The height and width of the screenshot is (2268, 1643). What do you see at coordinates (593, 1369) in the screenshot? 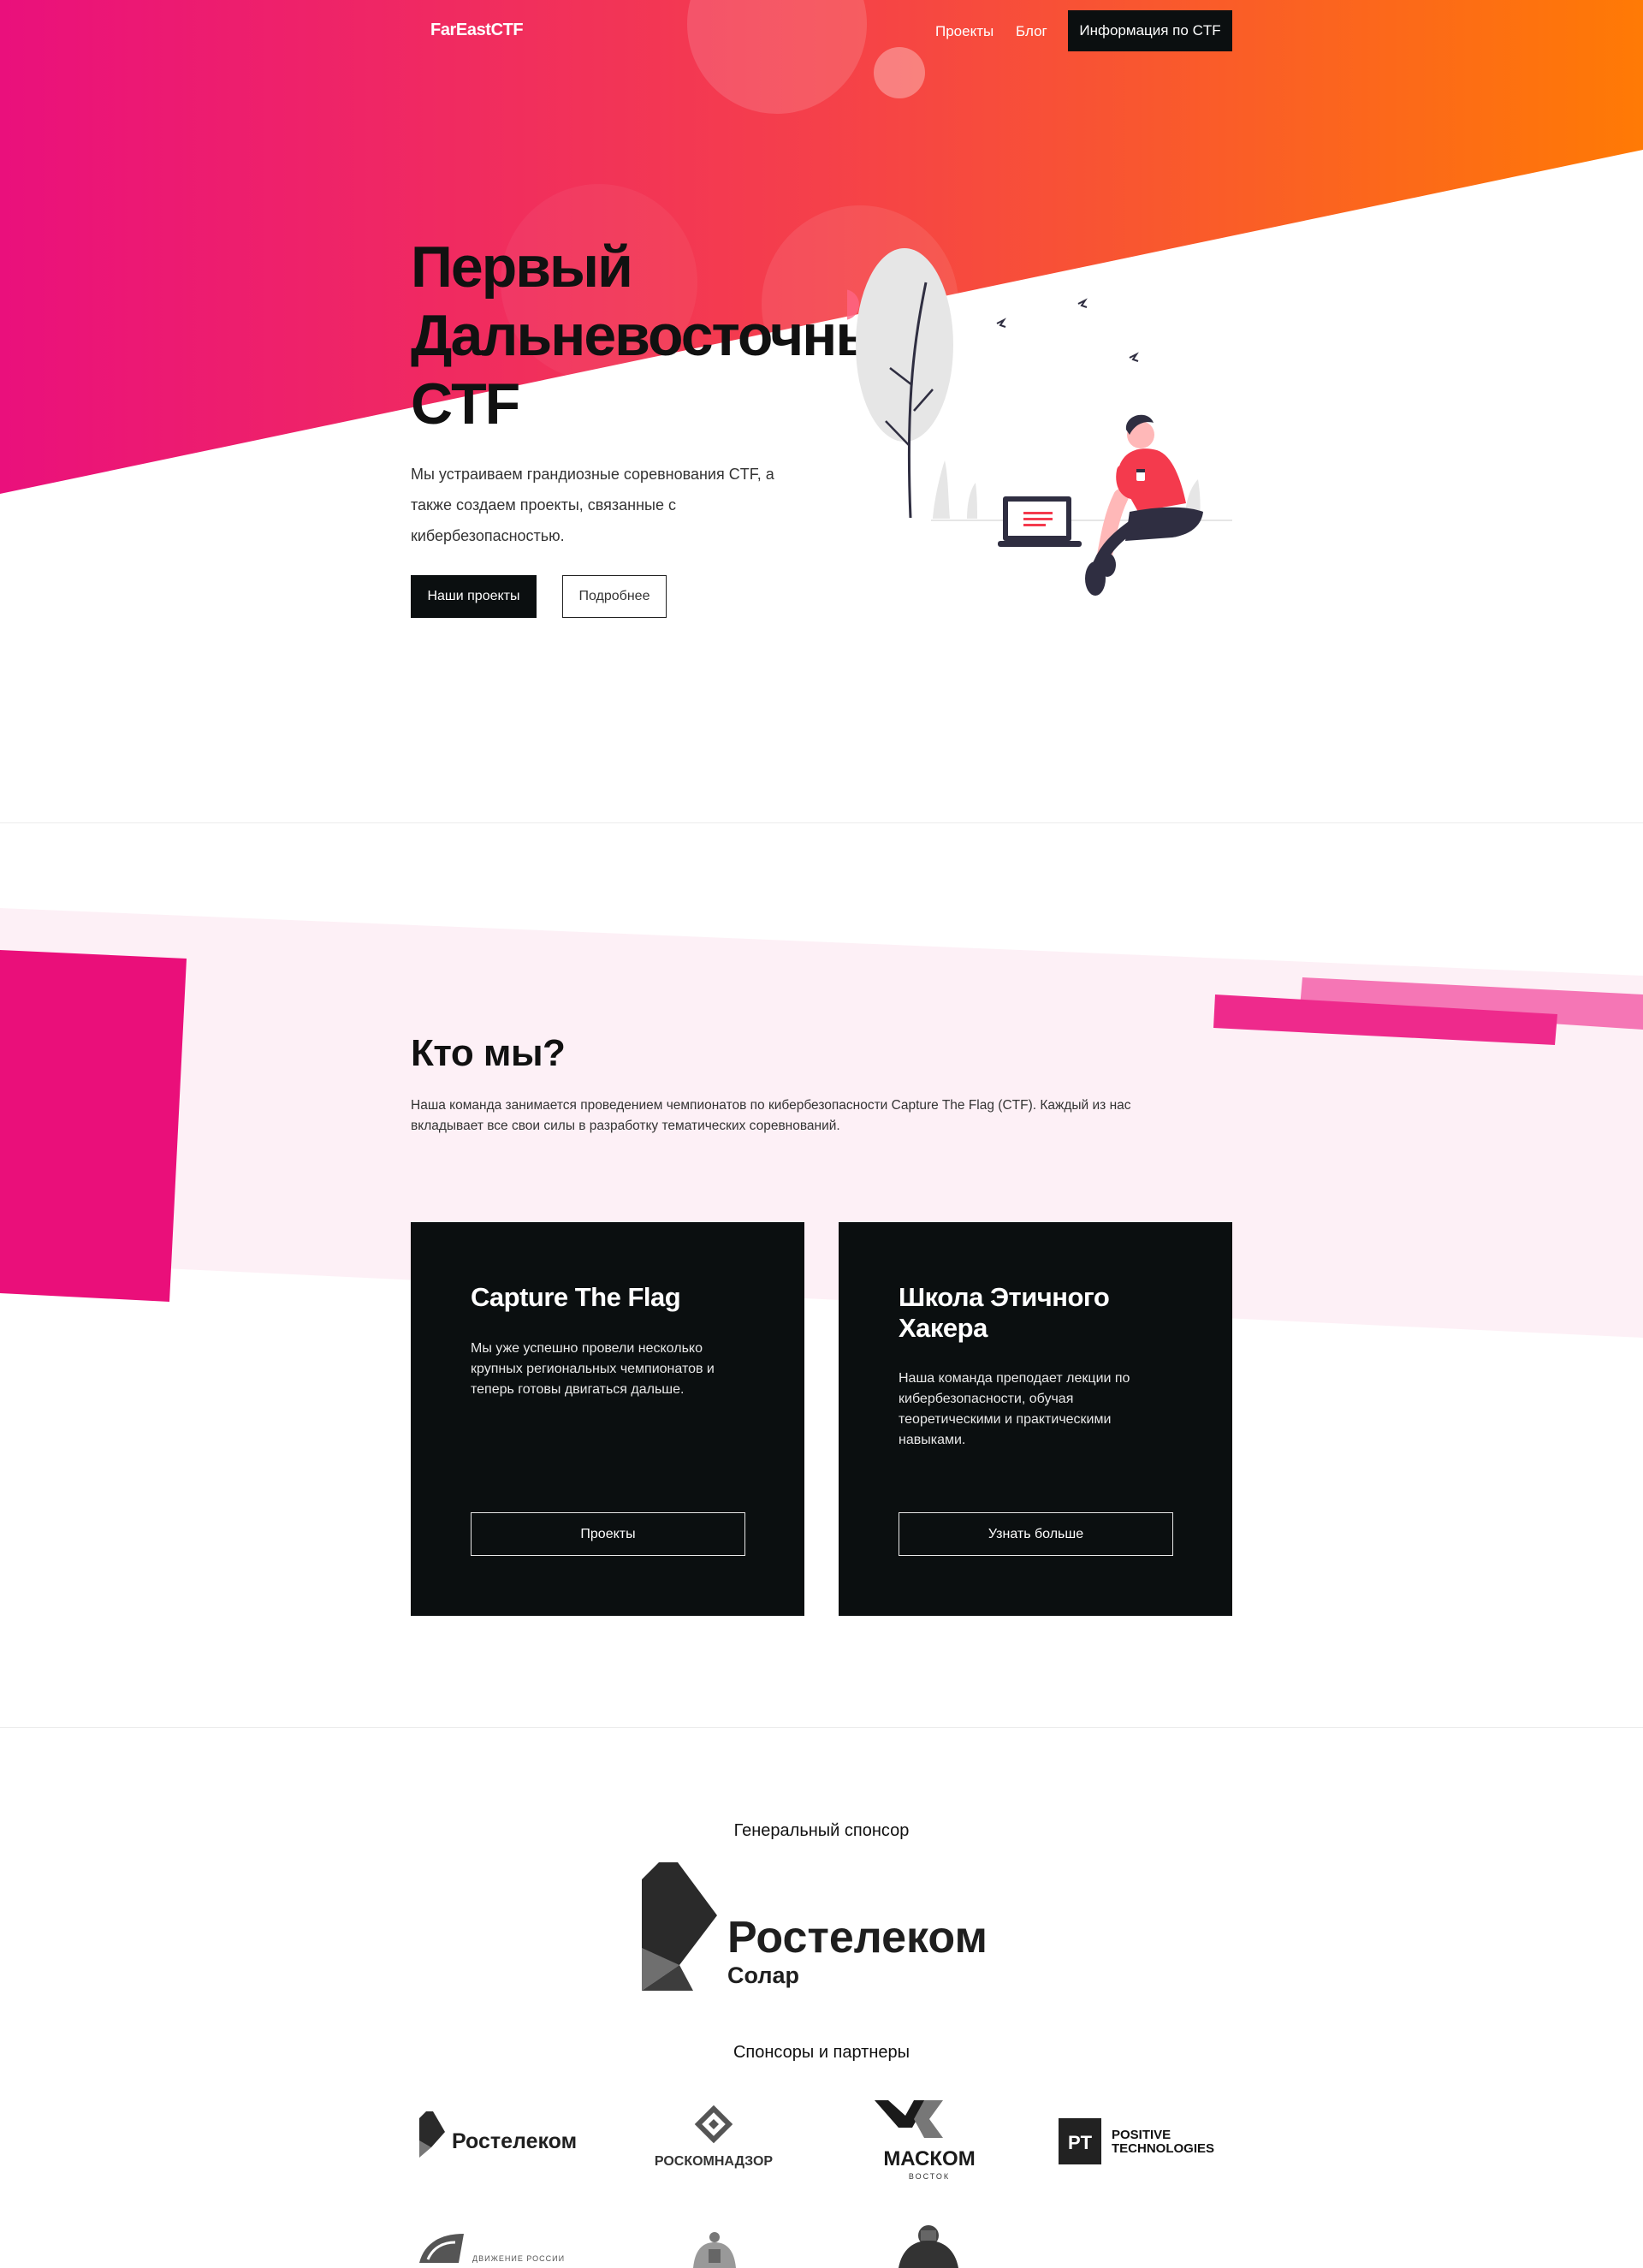
I see `card-text-line: крупных региональных чемпионатов и` at bounding box center [593, 1369].